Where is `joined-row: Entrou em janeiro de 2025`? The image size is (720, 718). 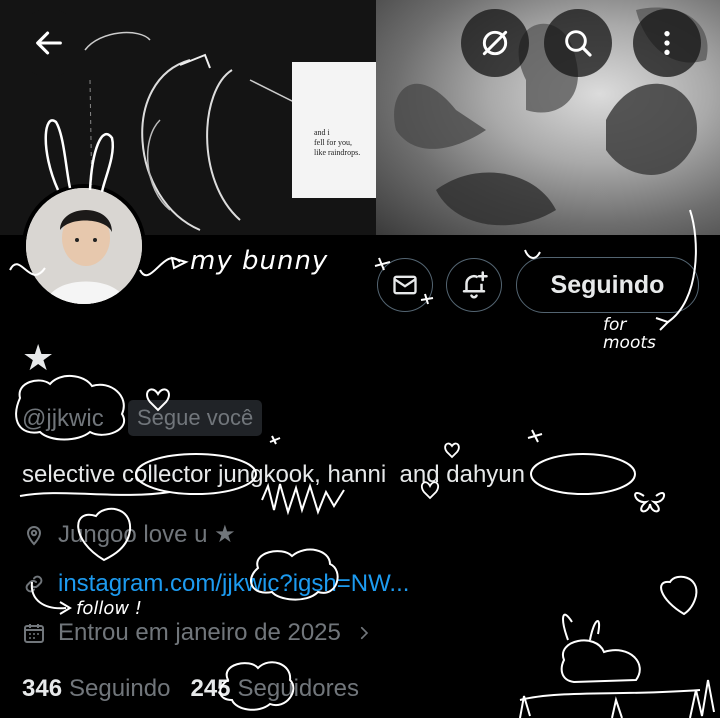
joined-row: Entrou em janeiro de 2025 is located at coordinates (203, 633).